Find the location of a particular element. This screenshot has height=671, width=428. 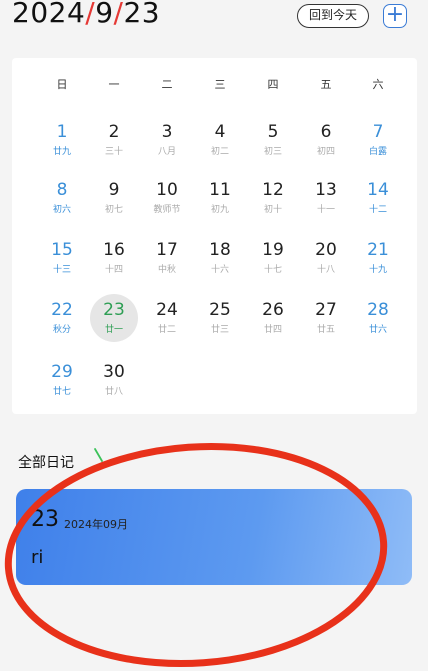

day-number: 24 is located at coordinates (167, 310).